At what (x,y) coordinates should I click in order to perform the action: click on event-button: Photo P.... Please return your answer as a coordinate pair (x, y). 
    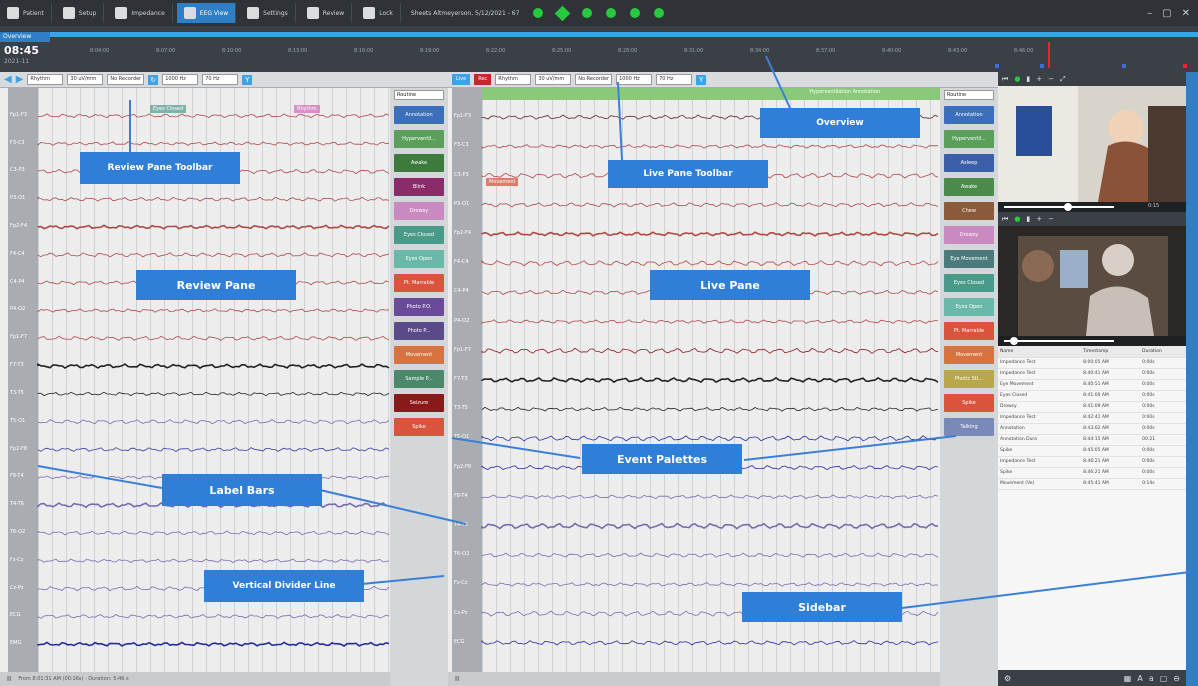
    Looking at the image, I should click on (419, 331).